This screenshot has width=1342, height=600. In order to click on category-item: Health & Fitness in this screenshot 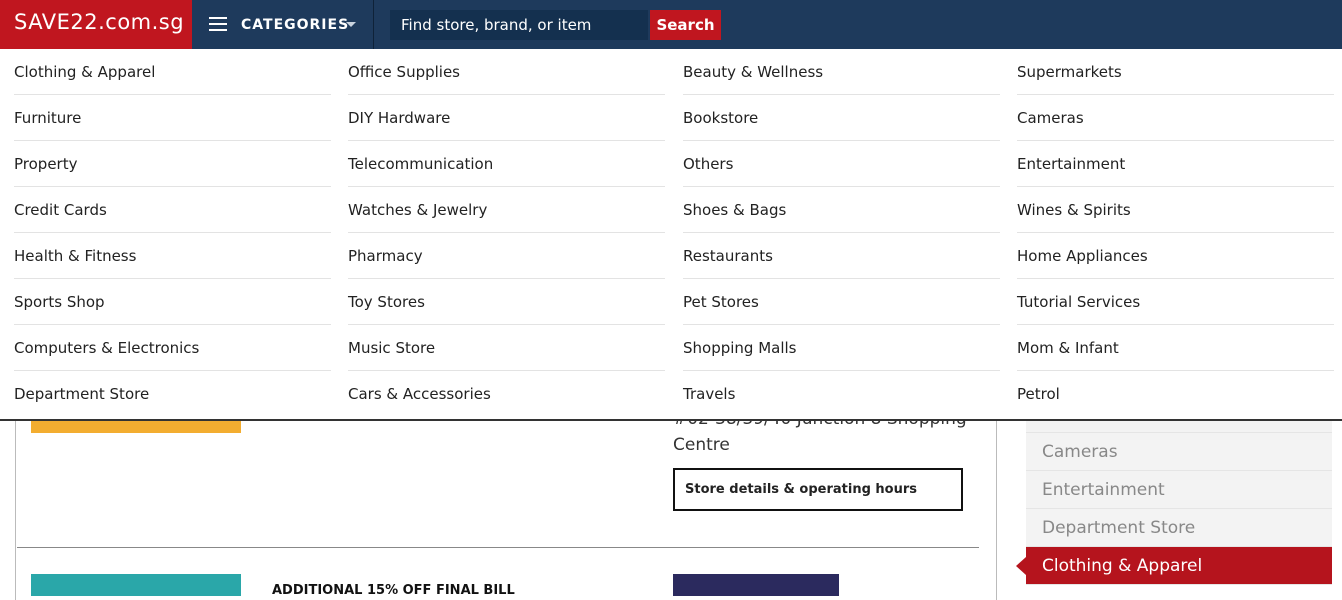, I will do `click(172, 256)`.